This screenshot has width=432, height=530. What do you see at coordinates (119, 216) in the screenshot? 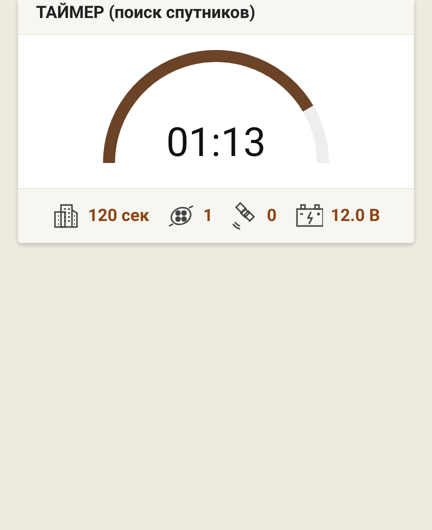
I see `stat-value: 120 сек` at bounding box center [119, 216].